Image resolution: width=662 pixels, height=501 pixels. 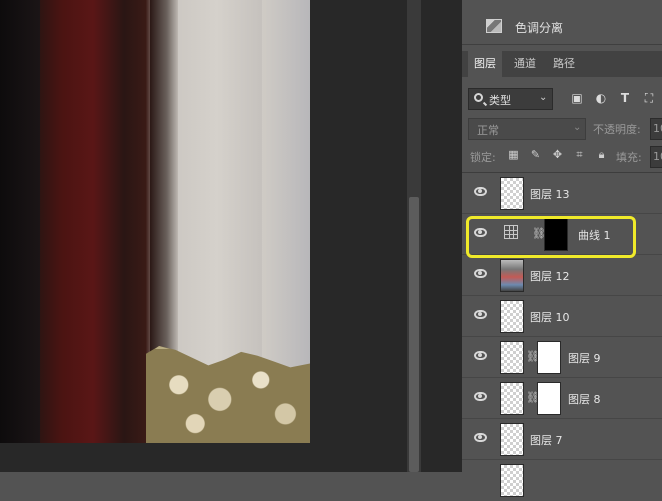 What do you see at coordinates (625, 98) in the screenshot?
I see `type-filter-icon: T` at bounding box center [625, 98].